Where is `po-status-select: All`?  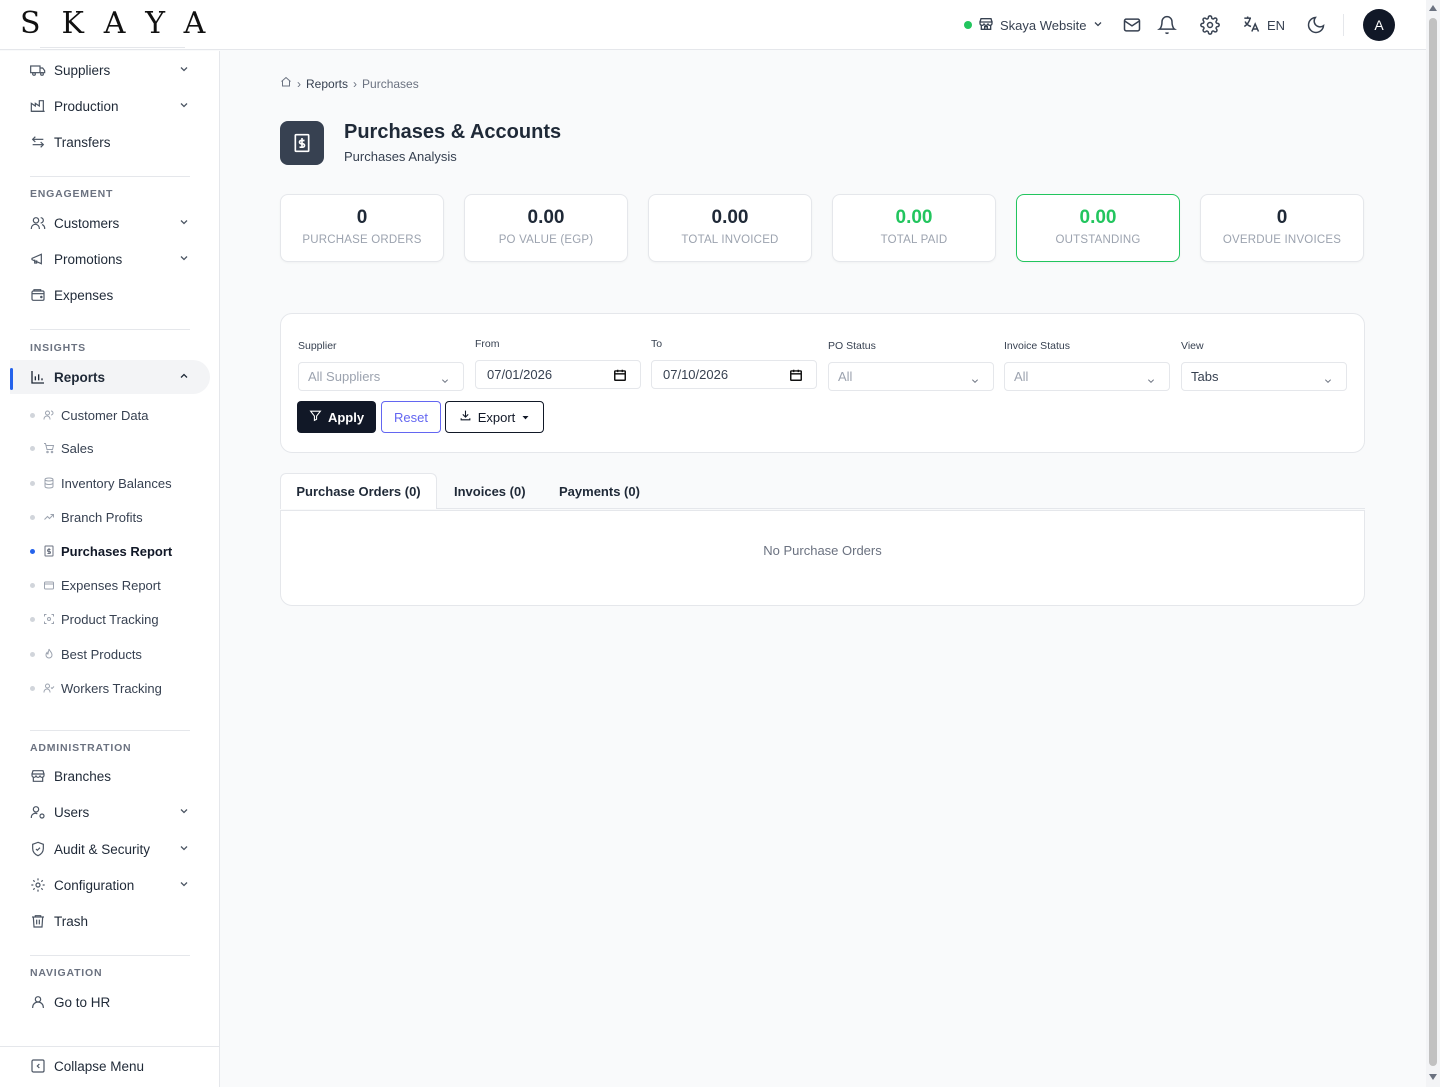
po-status-select: All is located at coordinates (911, 376).